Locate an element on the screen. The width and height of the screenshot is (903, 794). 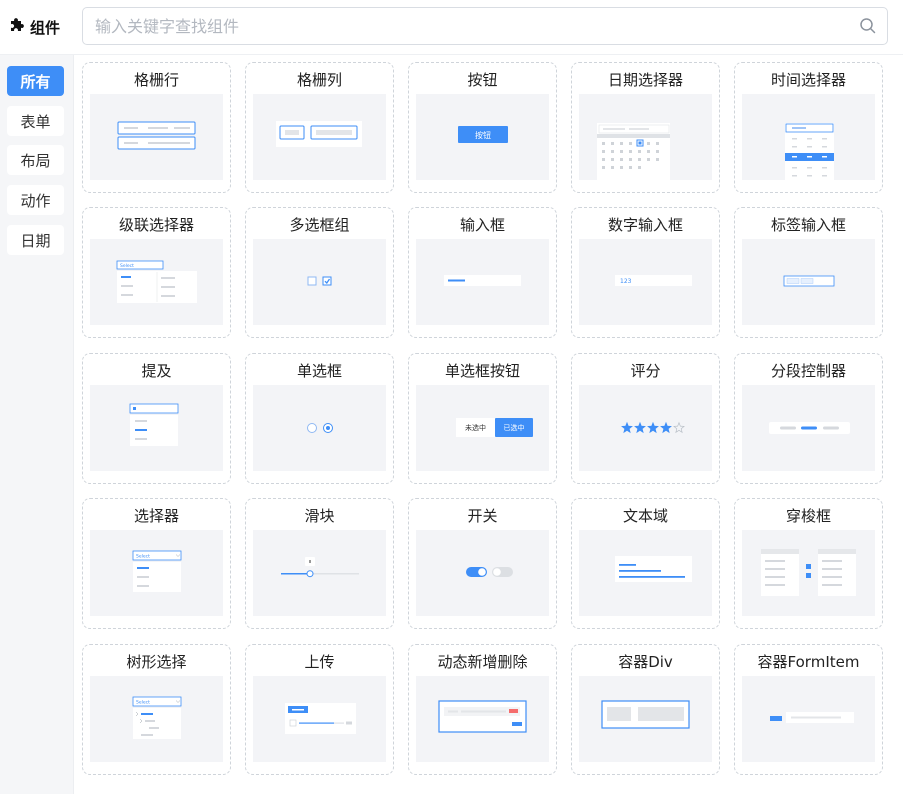
component-card-input: 输入框 is located at coordinates (482, 272).